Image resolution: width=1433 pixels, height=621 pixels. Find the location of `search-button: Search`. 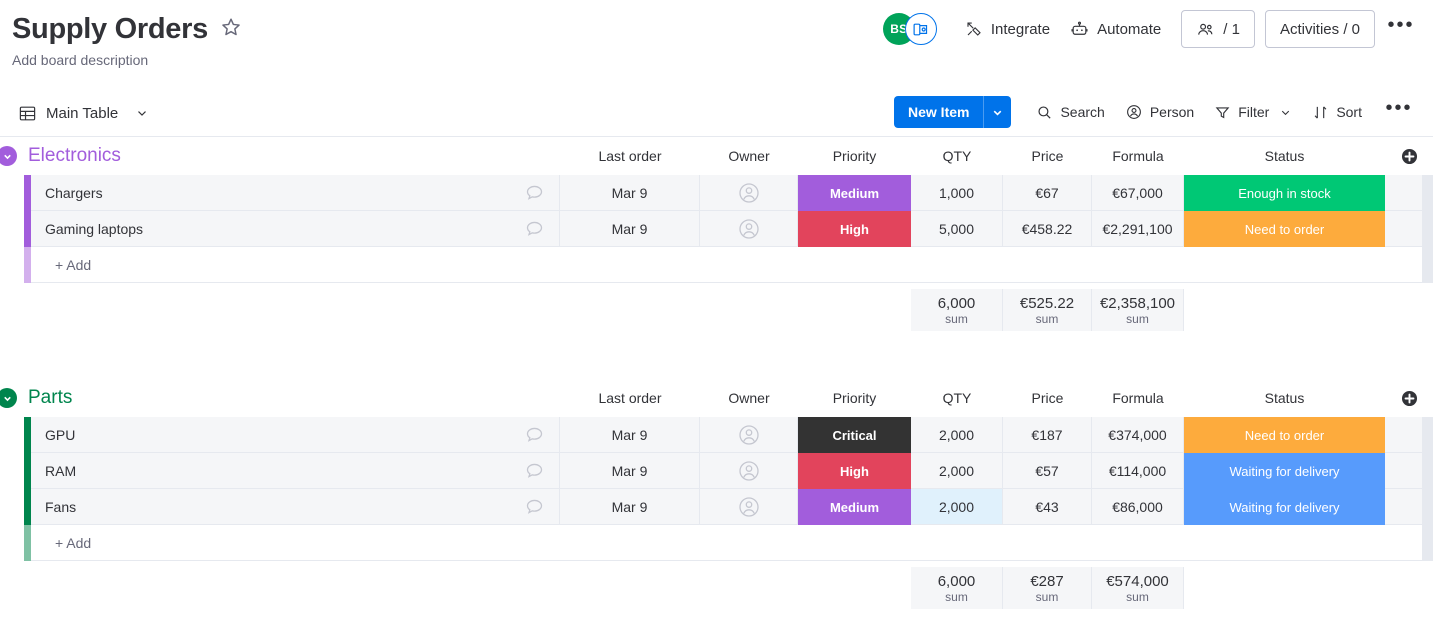

search-button: Search is located at coordinates (1070, 112).